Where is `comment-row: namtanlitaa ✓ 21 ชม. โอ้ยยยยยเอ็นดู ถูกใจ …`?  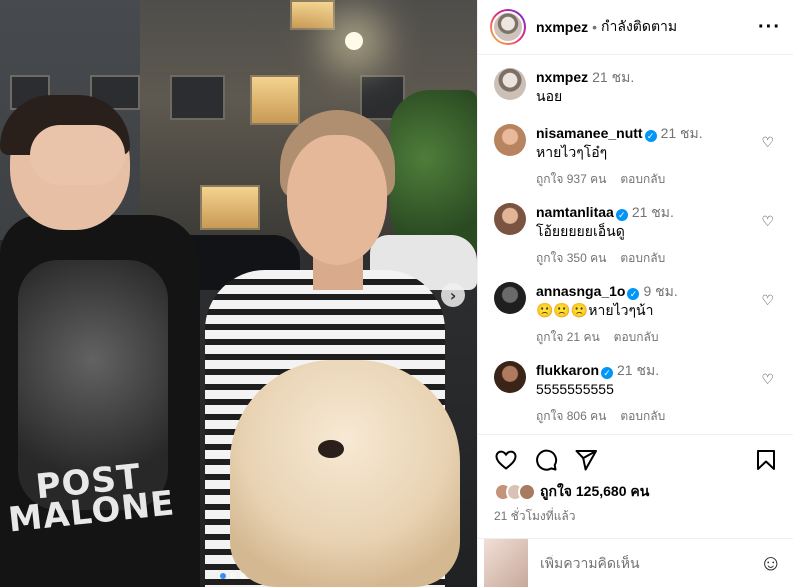 comment-row: namtanlitaa ✓ 21 ชม. โอ้ยยยยยเอ็นดู ถูกใจ … is located at coordinates (636, 235).